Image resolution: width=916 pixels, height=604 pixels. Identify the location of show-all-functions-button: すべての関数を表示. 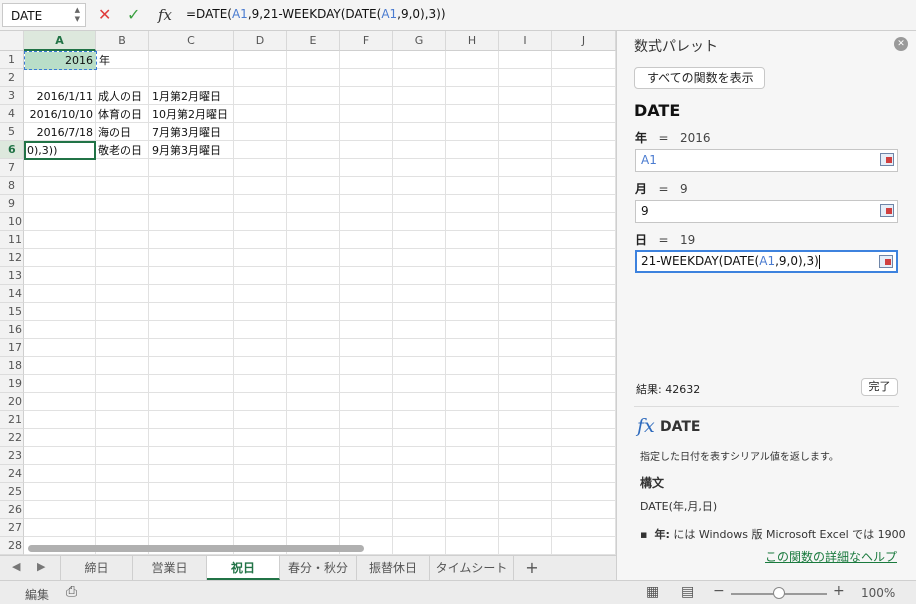
(699, 78).